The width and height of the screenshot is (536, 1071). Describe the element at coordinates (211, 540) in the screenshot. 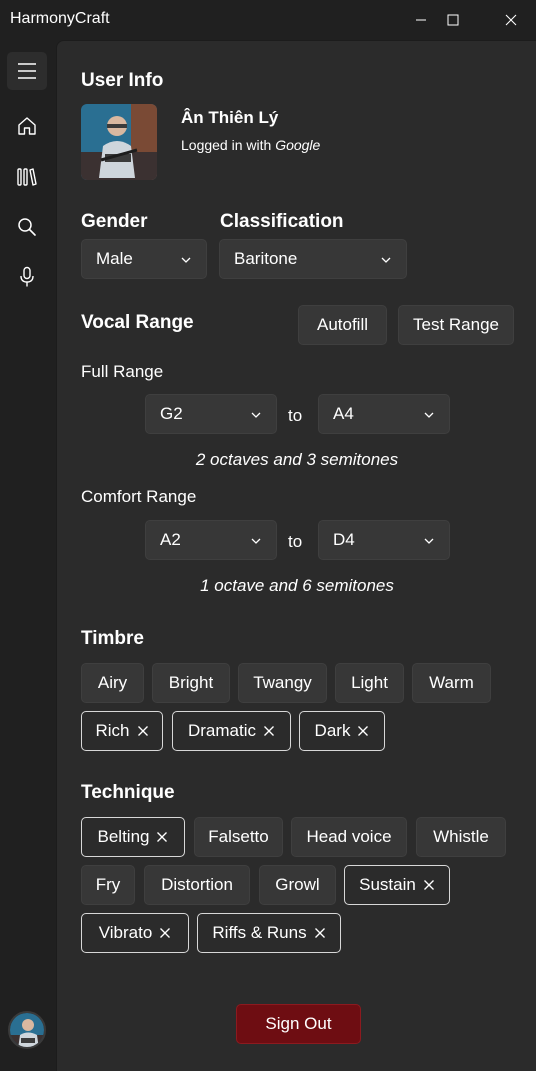

I see `comfort-range-from-dropdown: A2` at that location.